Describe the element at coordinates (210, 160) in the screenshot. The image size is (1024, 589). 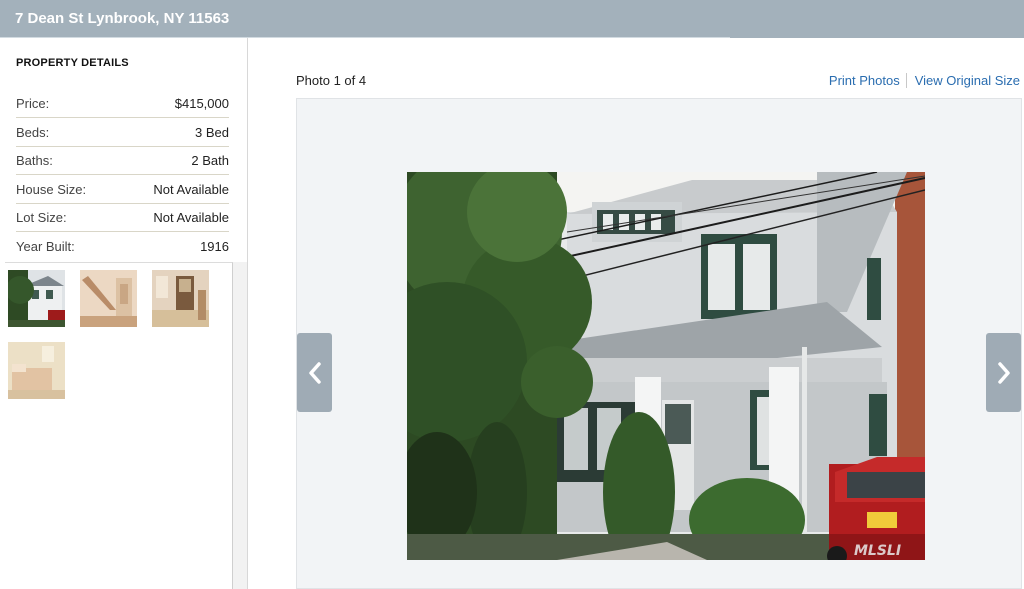
I see `detail-value: 2 Bath` at that location.